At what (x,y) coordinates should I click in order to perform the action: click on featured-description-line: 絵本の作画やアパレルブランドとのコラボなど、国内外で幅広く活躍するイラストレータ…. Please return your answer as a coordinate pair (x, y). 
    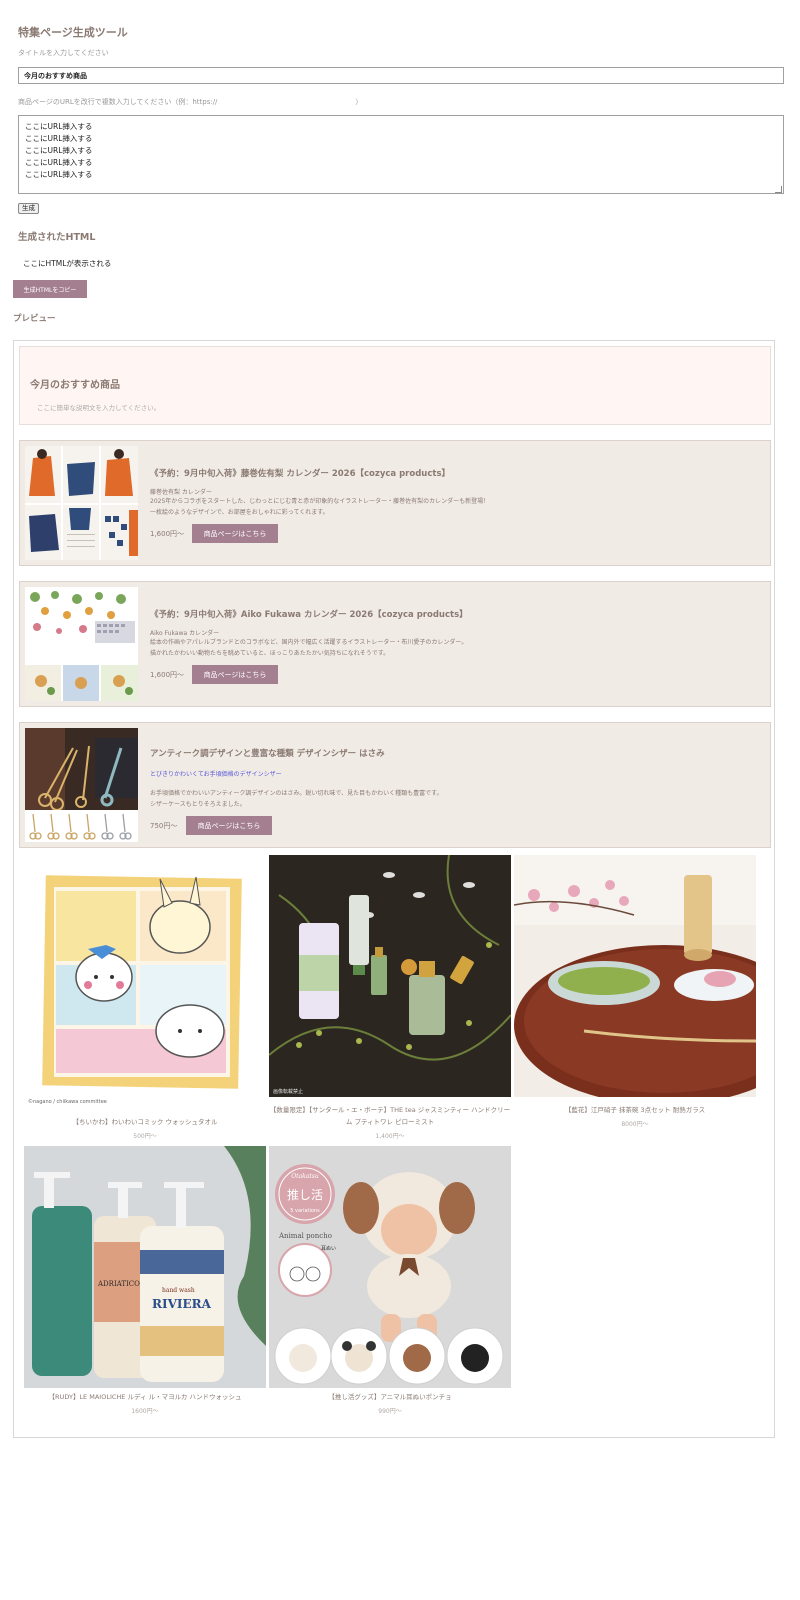
    Looking at the image, I should click on (309, 642).